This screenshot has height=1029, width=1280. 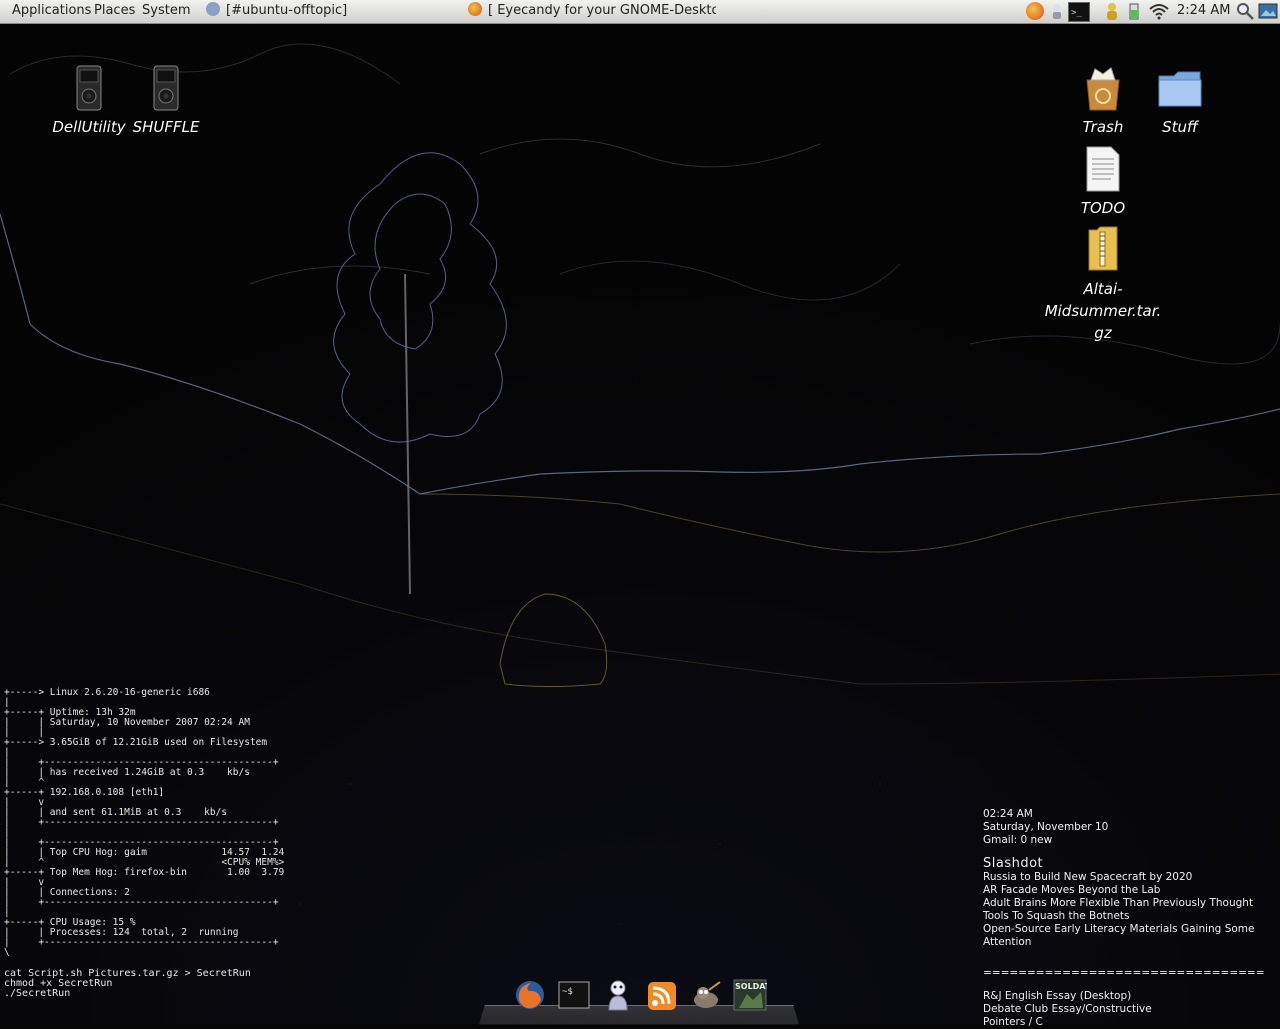 I want to click on desktop-icon, so click(x=1268, y=11).